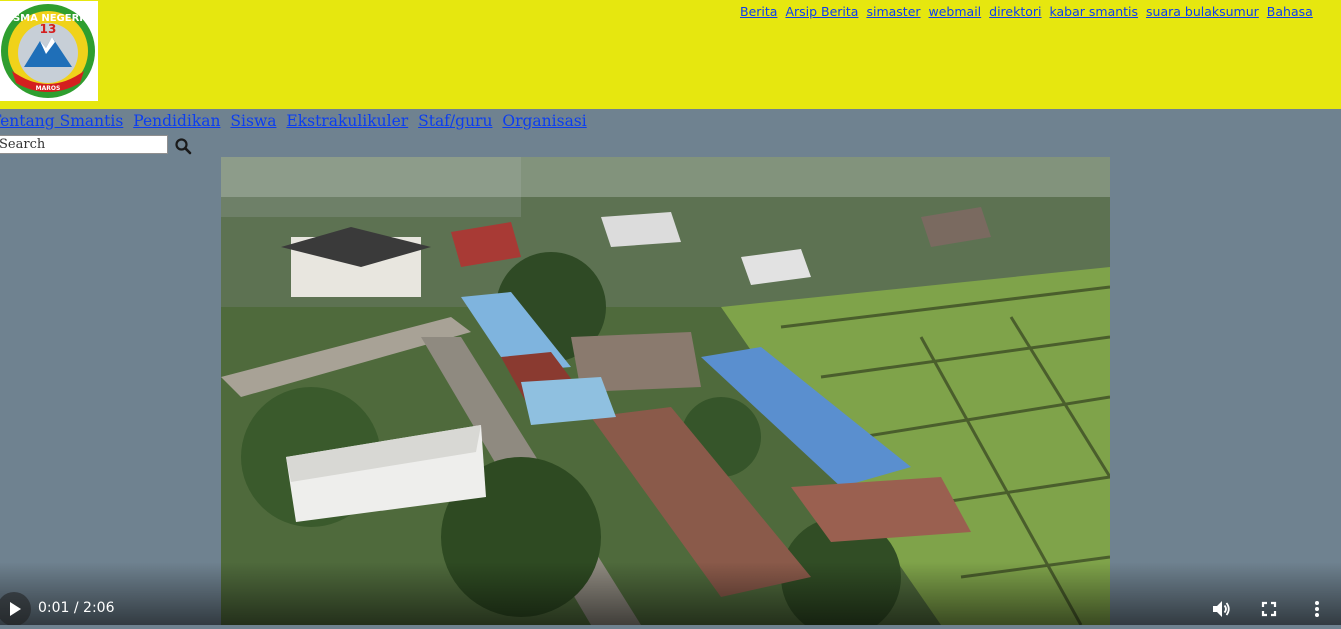 This screenshot has height=629, width=1341. I want to click on play-icon, so click(15, 609).